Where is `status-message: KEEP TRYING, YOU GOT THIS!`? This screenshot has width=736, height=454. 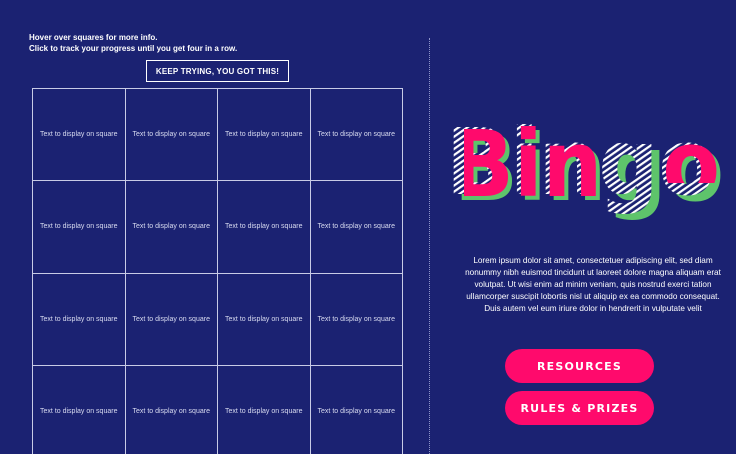 status-message: KEEP TRYING, YOU GOT THIS! is located at coordinates (217, 71).